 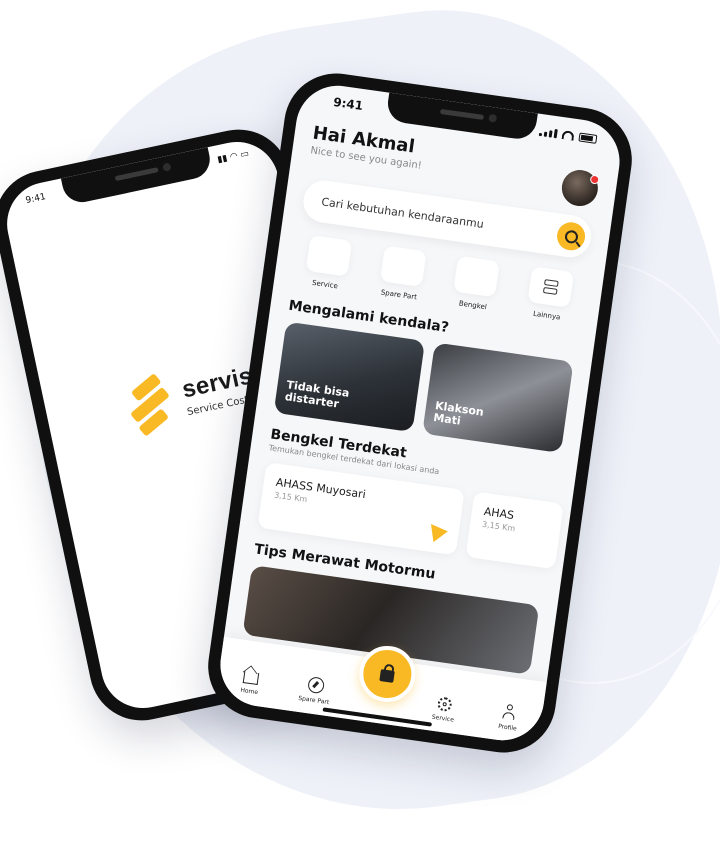 I want to click on search-input: Cari kebutuhan kendaraanmu, so click(x=403, y=213).